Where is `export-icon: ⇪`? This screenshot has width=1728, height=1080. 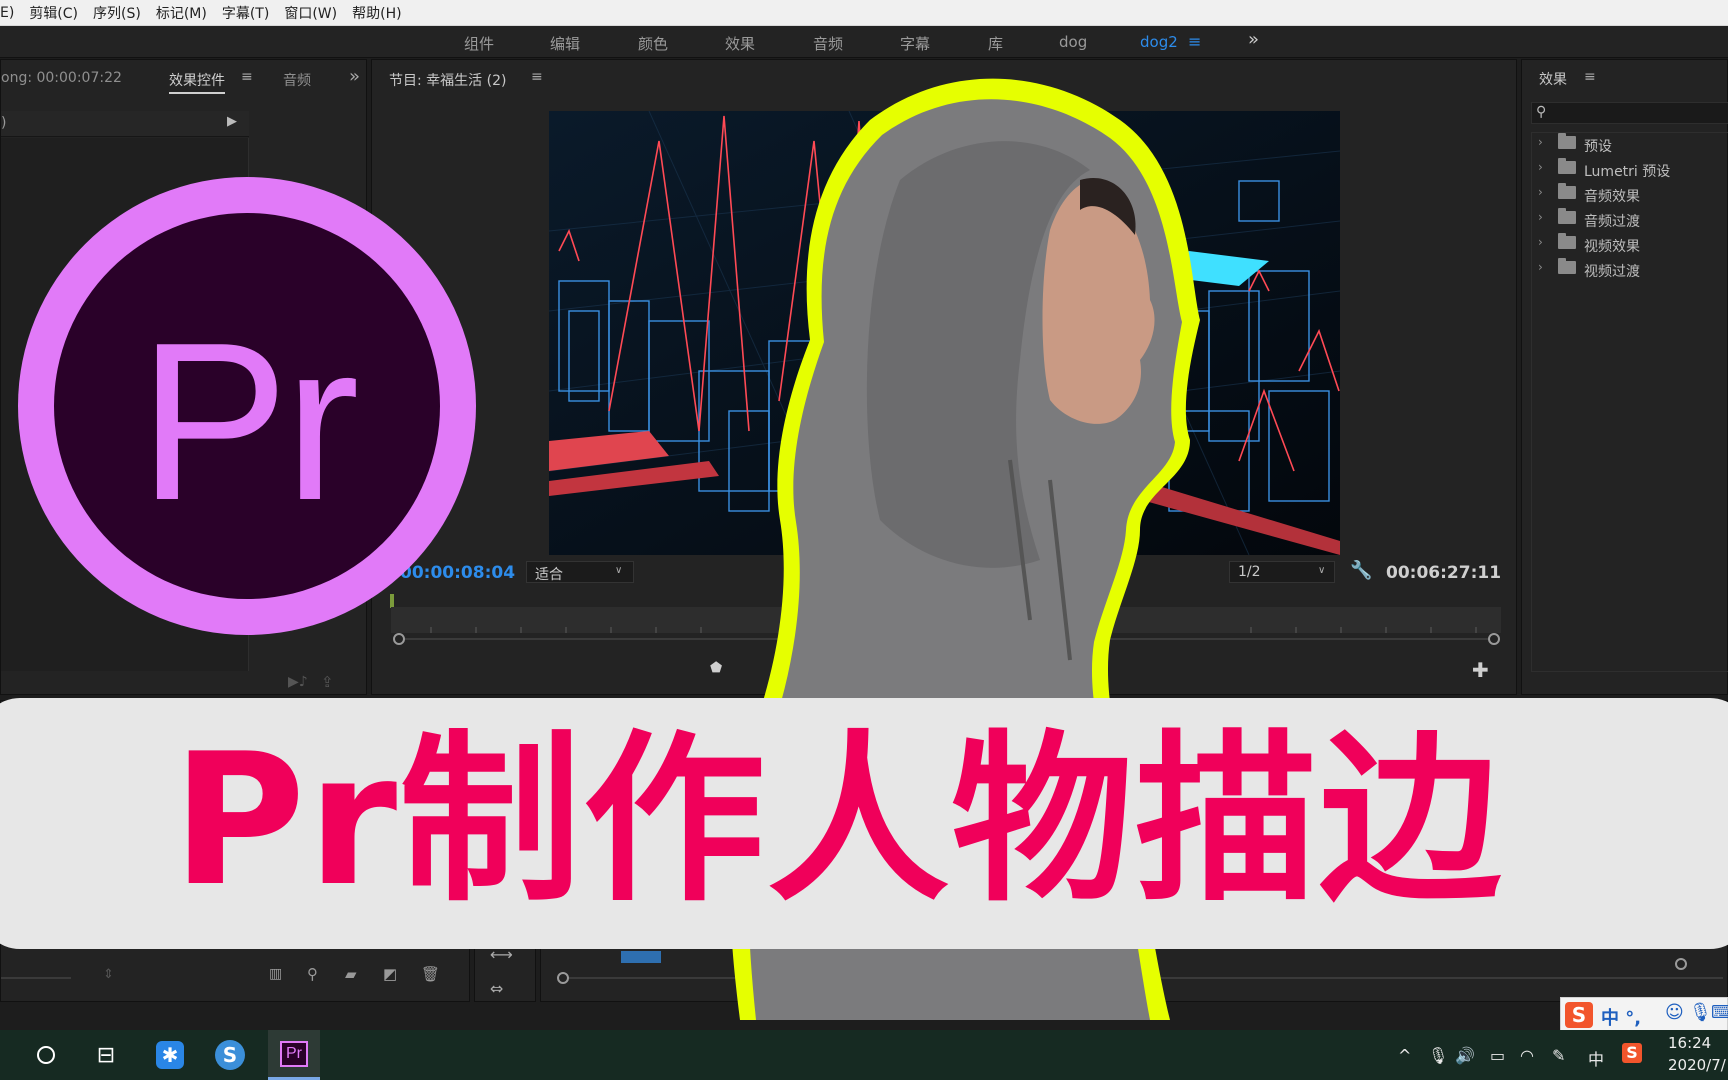
export-icon: ⇪ is located at coordinates (327, 682).